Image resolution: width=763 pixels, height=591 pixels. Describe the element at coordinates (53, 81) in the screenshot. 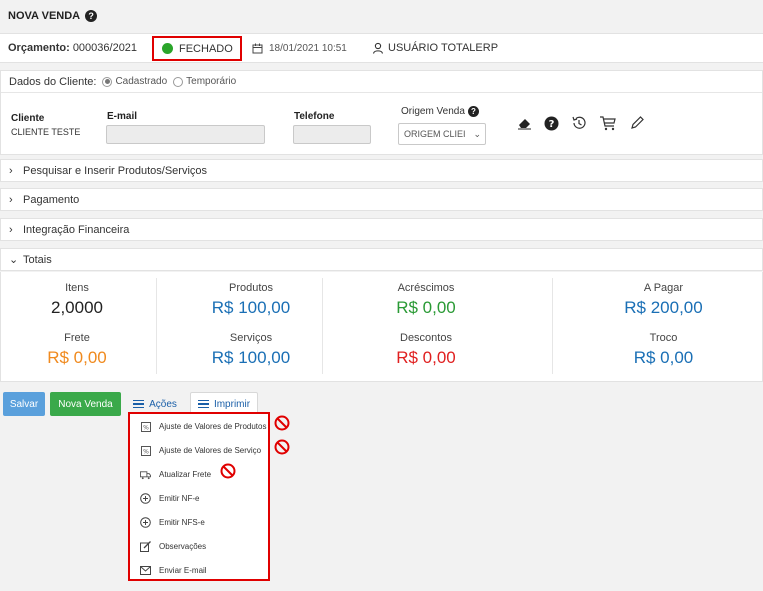

I see `client-section-label: Dados do Cliente:` at that location.